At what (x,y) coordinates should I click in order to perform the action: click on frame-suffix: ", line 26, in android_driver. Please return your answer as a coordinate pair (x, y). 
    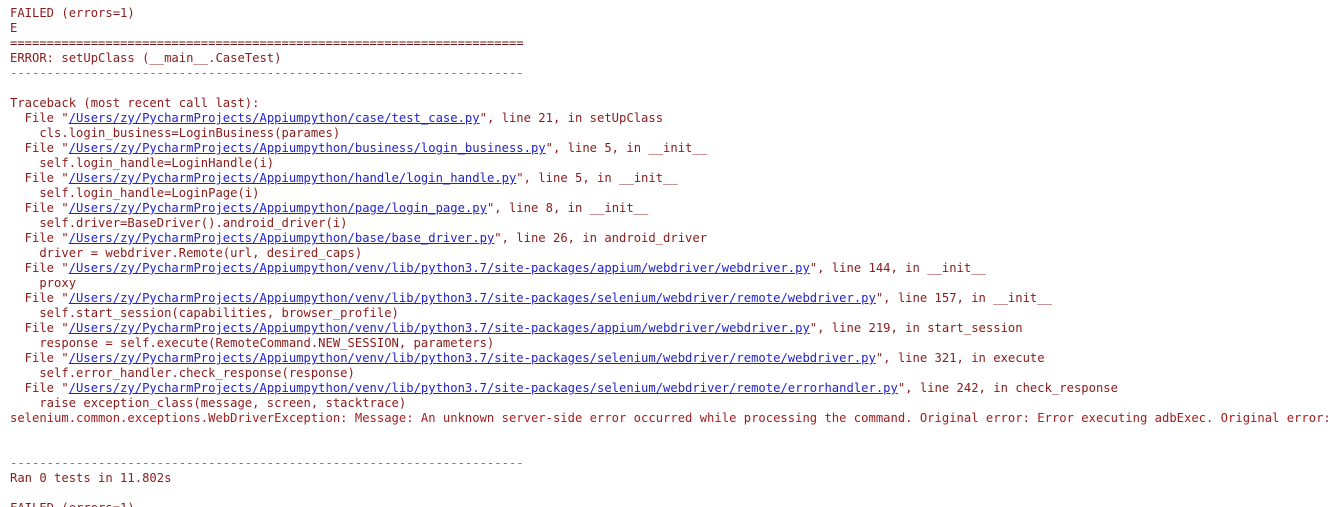
    Looking at the image, I should click on (601, 238).